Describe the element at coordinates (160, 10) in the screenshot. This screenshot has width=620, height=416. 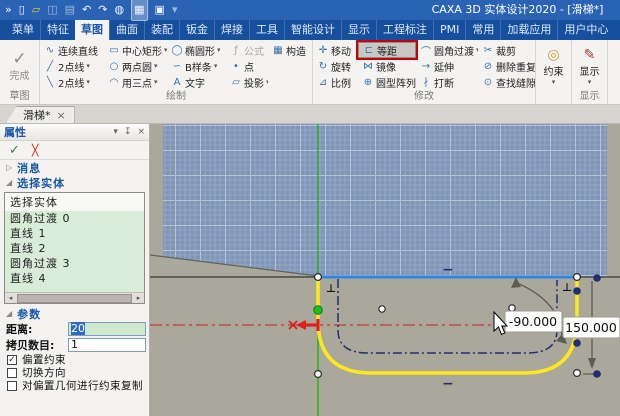
I see `camera-icon: ▣` at that location.